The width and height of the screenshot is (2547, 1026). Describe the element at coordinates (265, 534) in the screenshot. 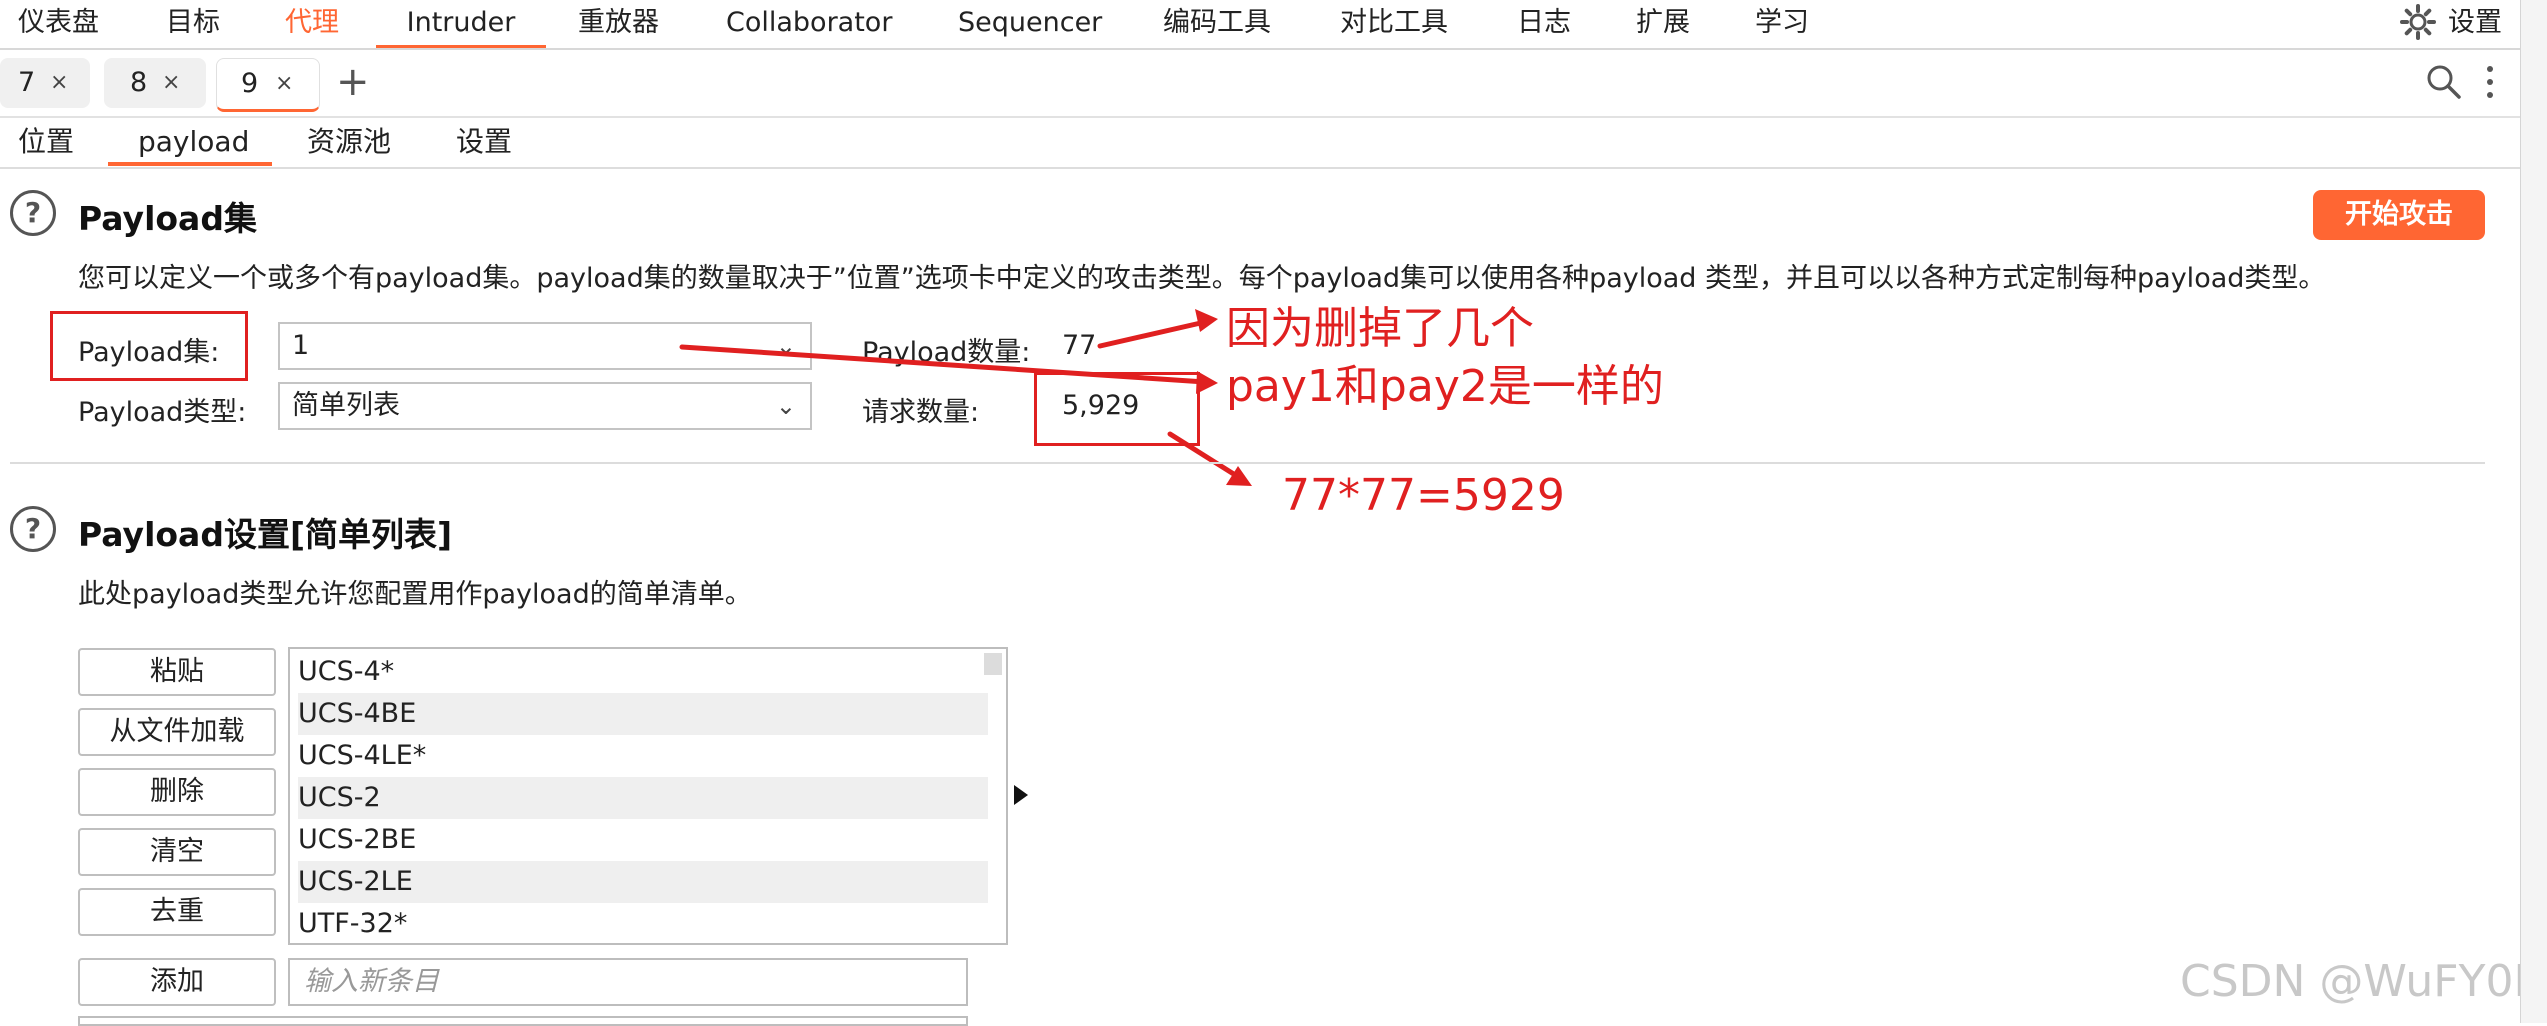

I see `payload-settings-title: Payload设置[简单列表]` at that location.